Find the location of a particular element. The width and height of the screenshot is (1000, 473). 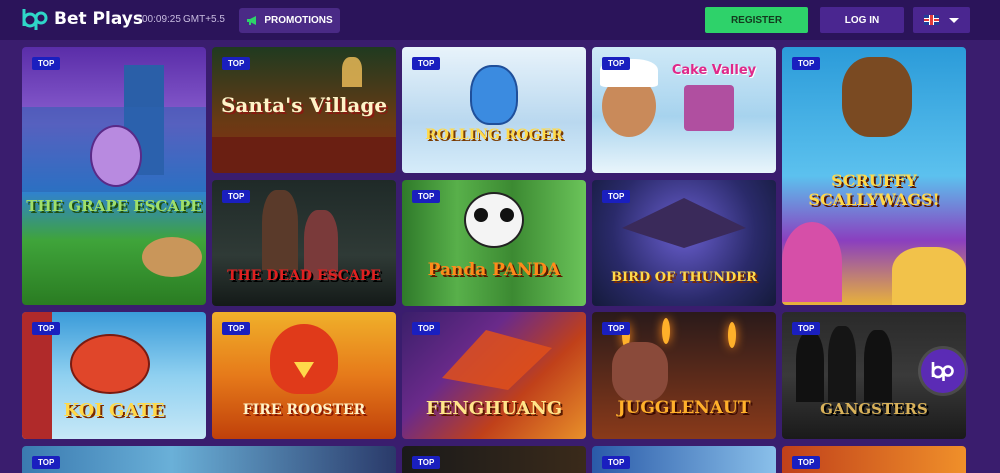

game-title: FENGHUANG is located at coordinates (494, 408).